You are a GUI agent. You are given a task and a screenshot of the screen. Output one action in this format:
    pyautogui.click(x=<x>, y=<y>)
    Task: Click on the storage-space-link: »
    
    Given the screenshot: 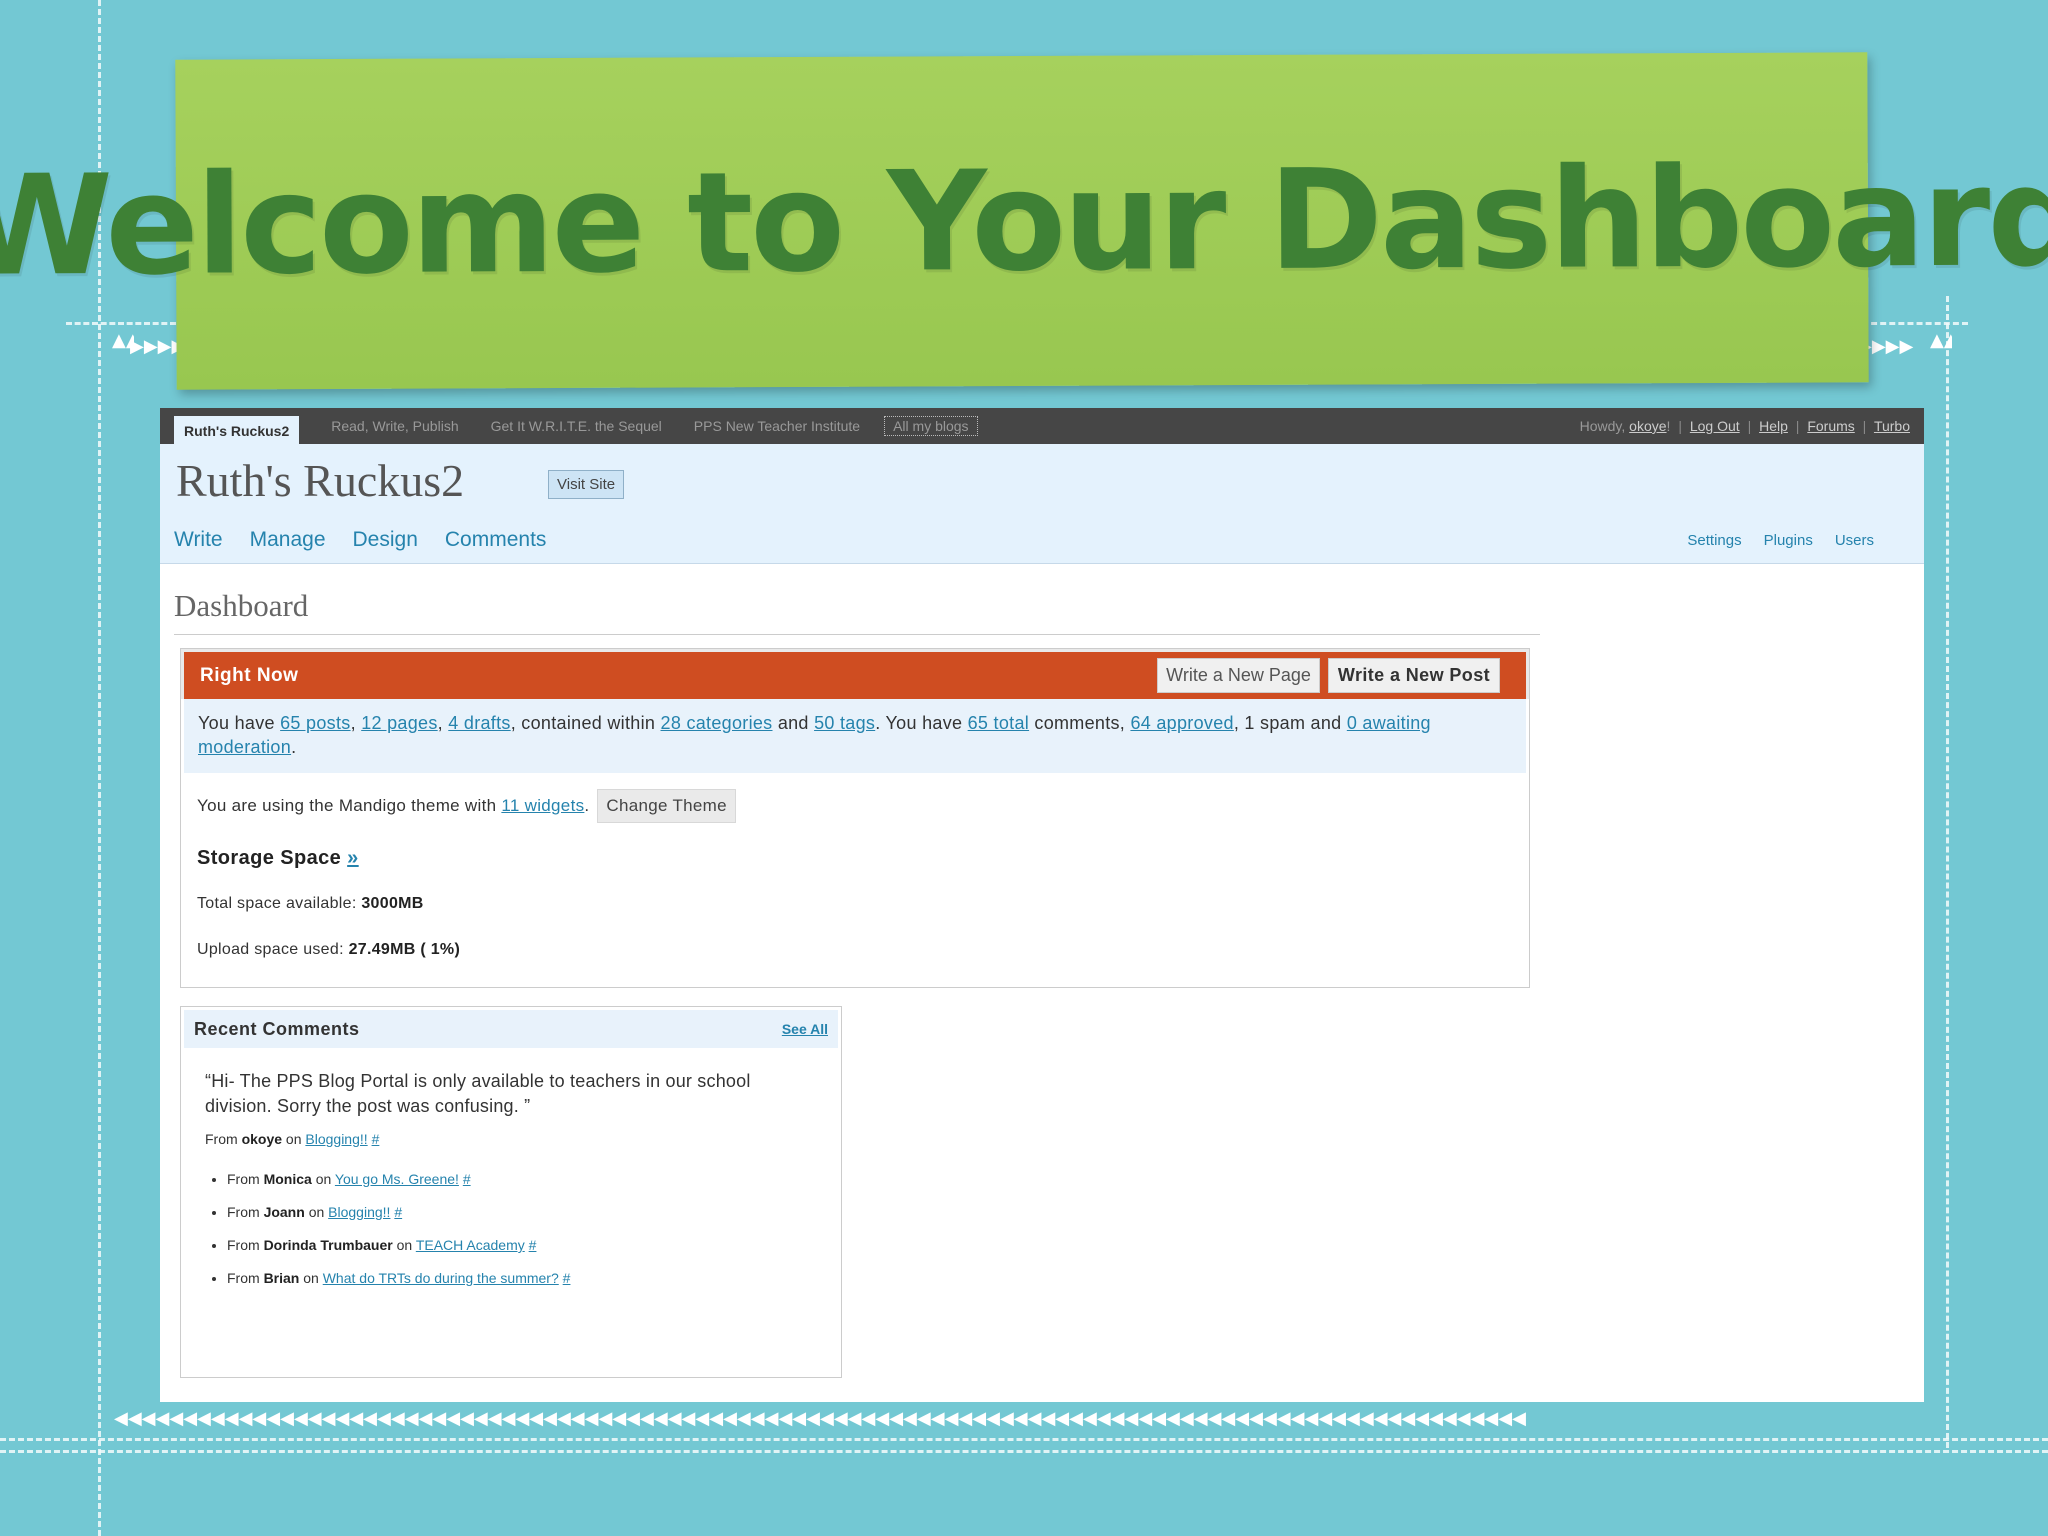 What is the action you would take?
    pyautogui.click(x=353, y=858)
    